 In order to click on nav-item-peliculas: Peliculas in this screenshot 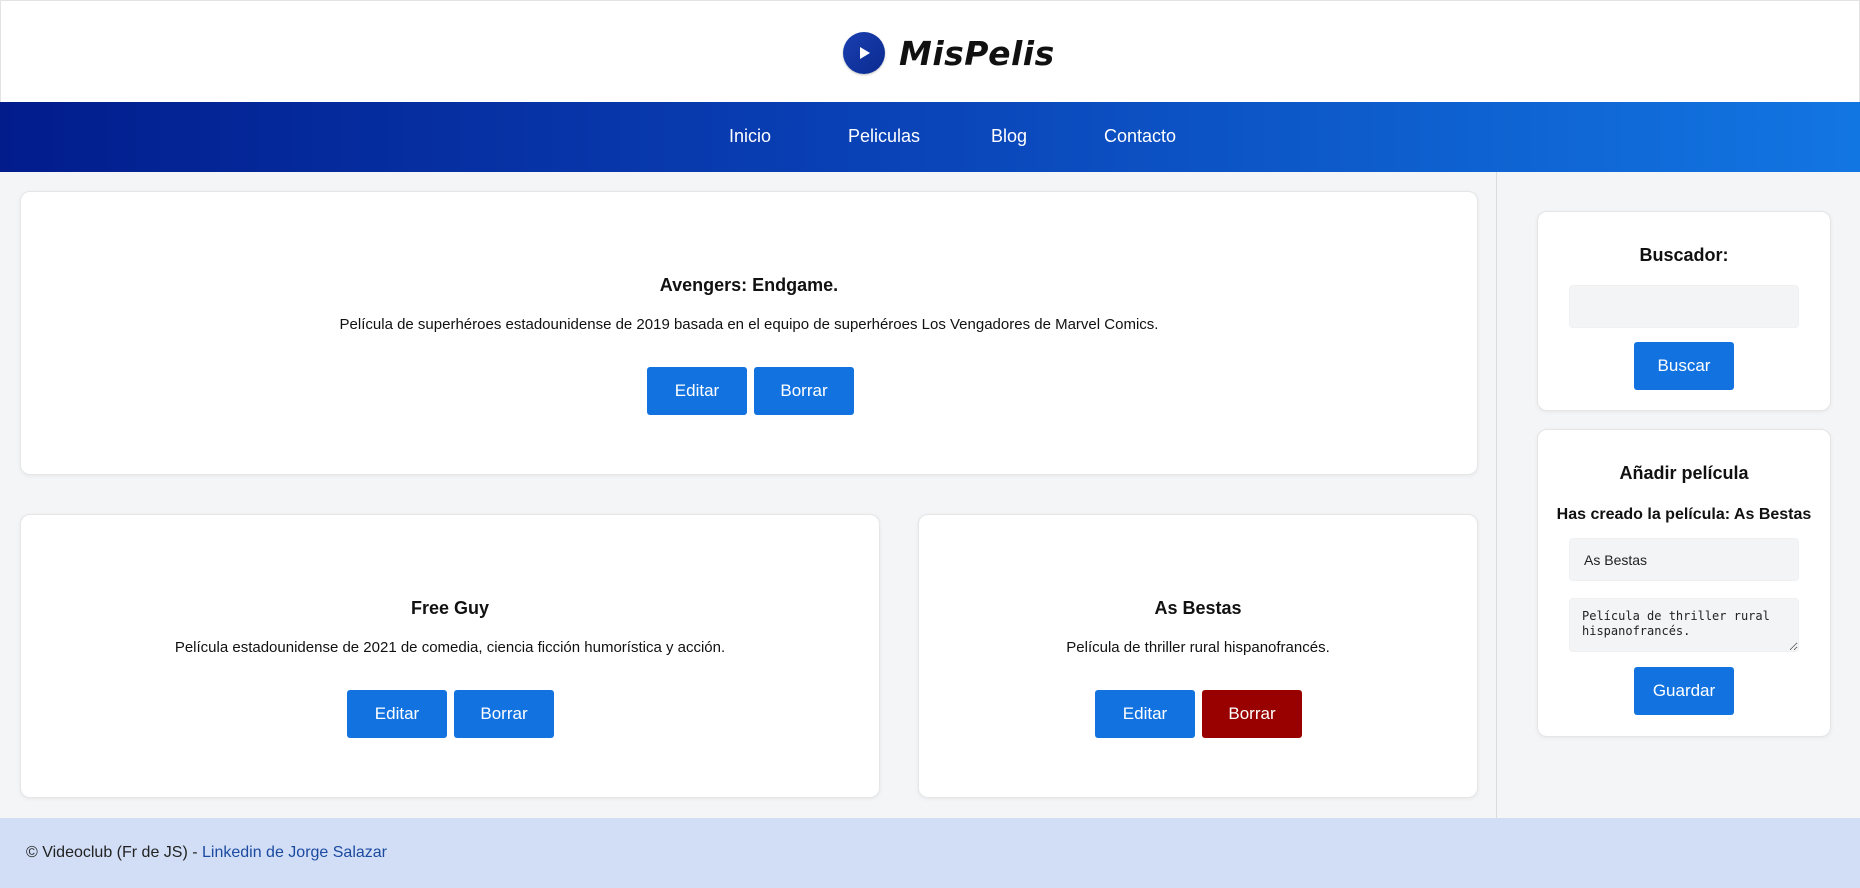, I will do `click(884, 136)`.